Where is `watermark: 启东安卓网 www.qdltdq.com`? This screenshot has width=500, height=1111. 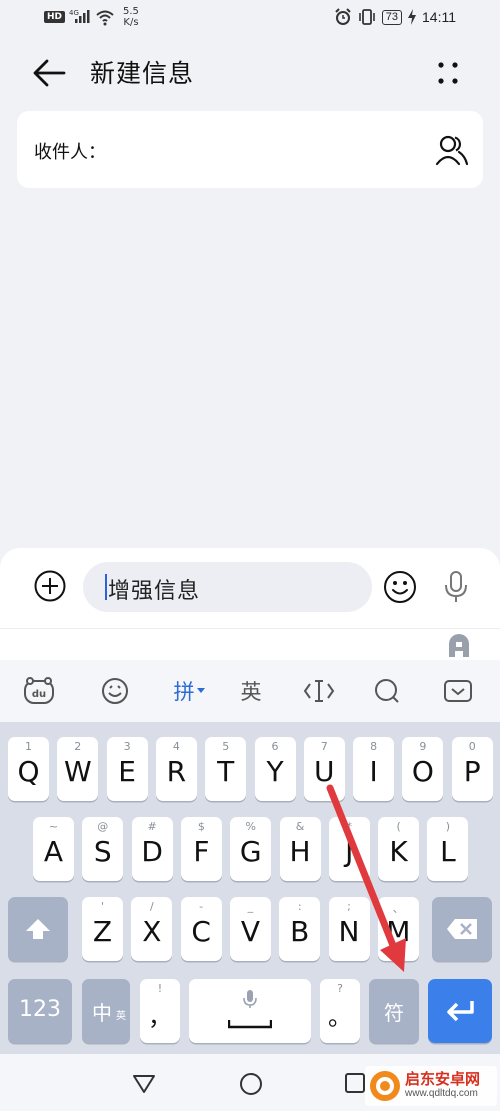 watermark: 启东安卓网 www.qdltdq.com is located at coordinates (431, 1086).